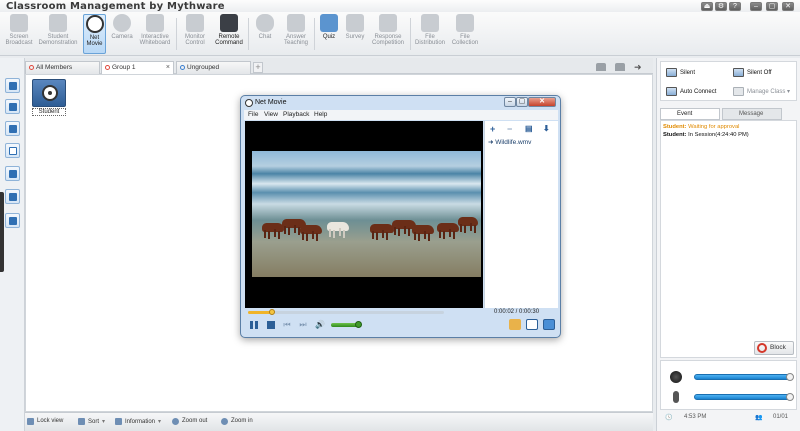 This screenshot has height=431, width=800. What do you see at coordinates (189, 421) in the screenshot?
I see `zoom-out-button: Zoom out` at bounding box center [189, 421].